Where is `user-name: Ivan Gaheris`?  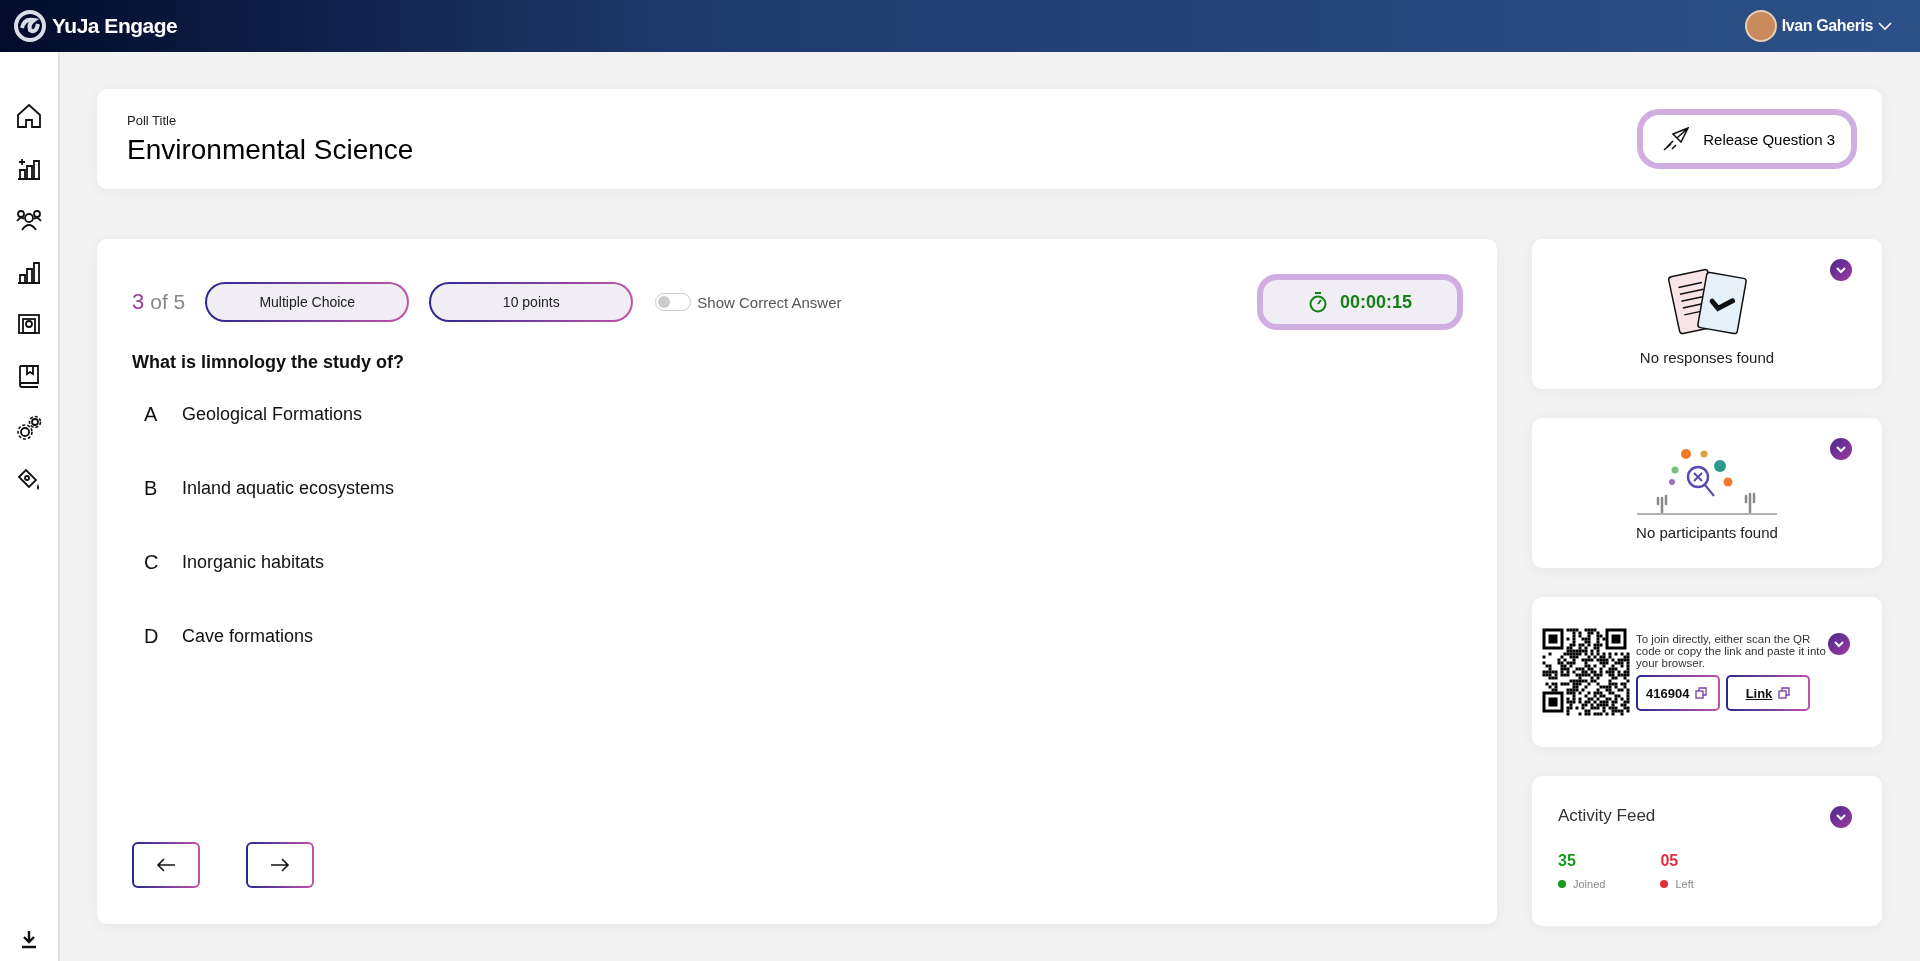
user-name: Ivan Gaheris is located at coordinates (1827, 26).